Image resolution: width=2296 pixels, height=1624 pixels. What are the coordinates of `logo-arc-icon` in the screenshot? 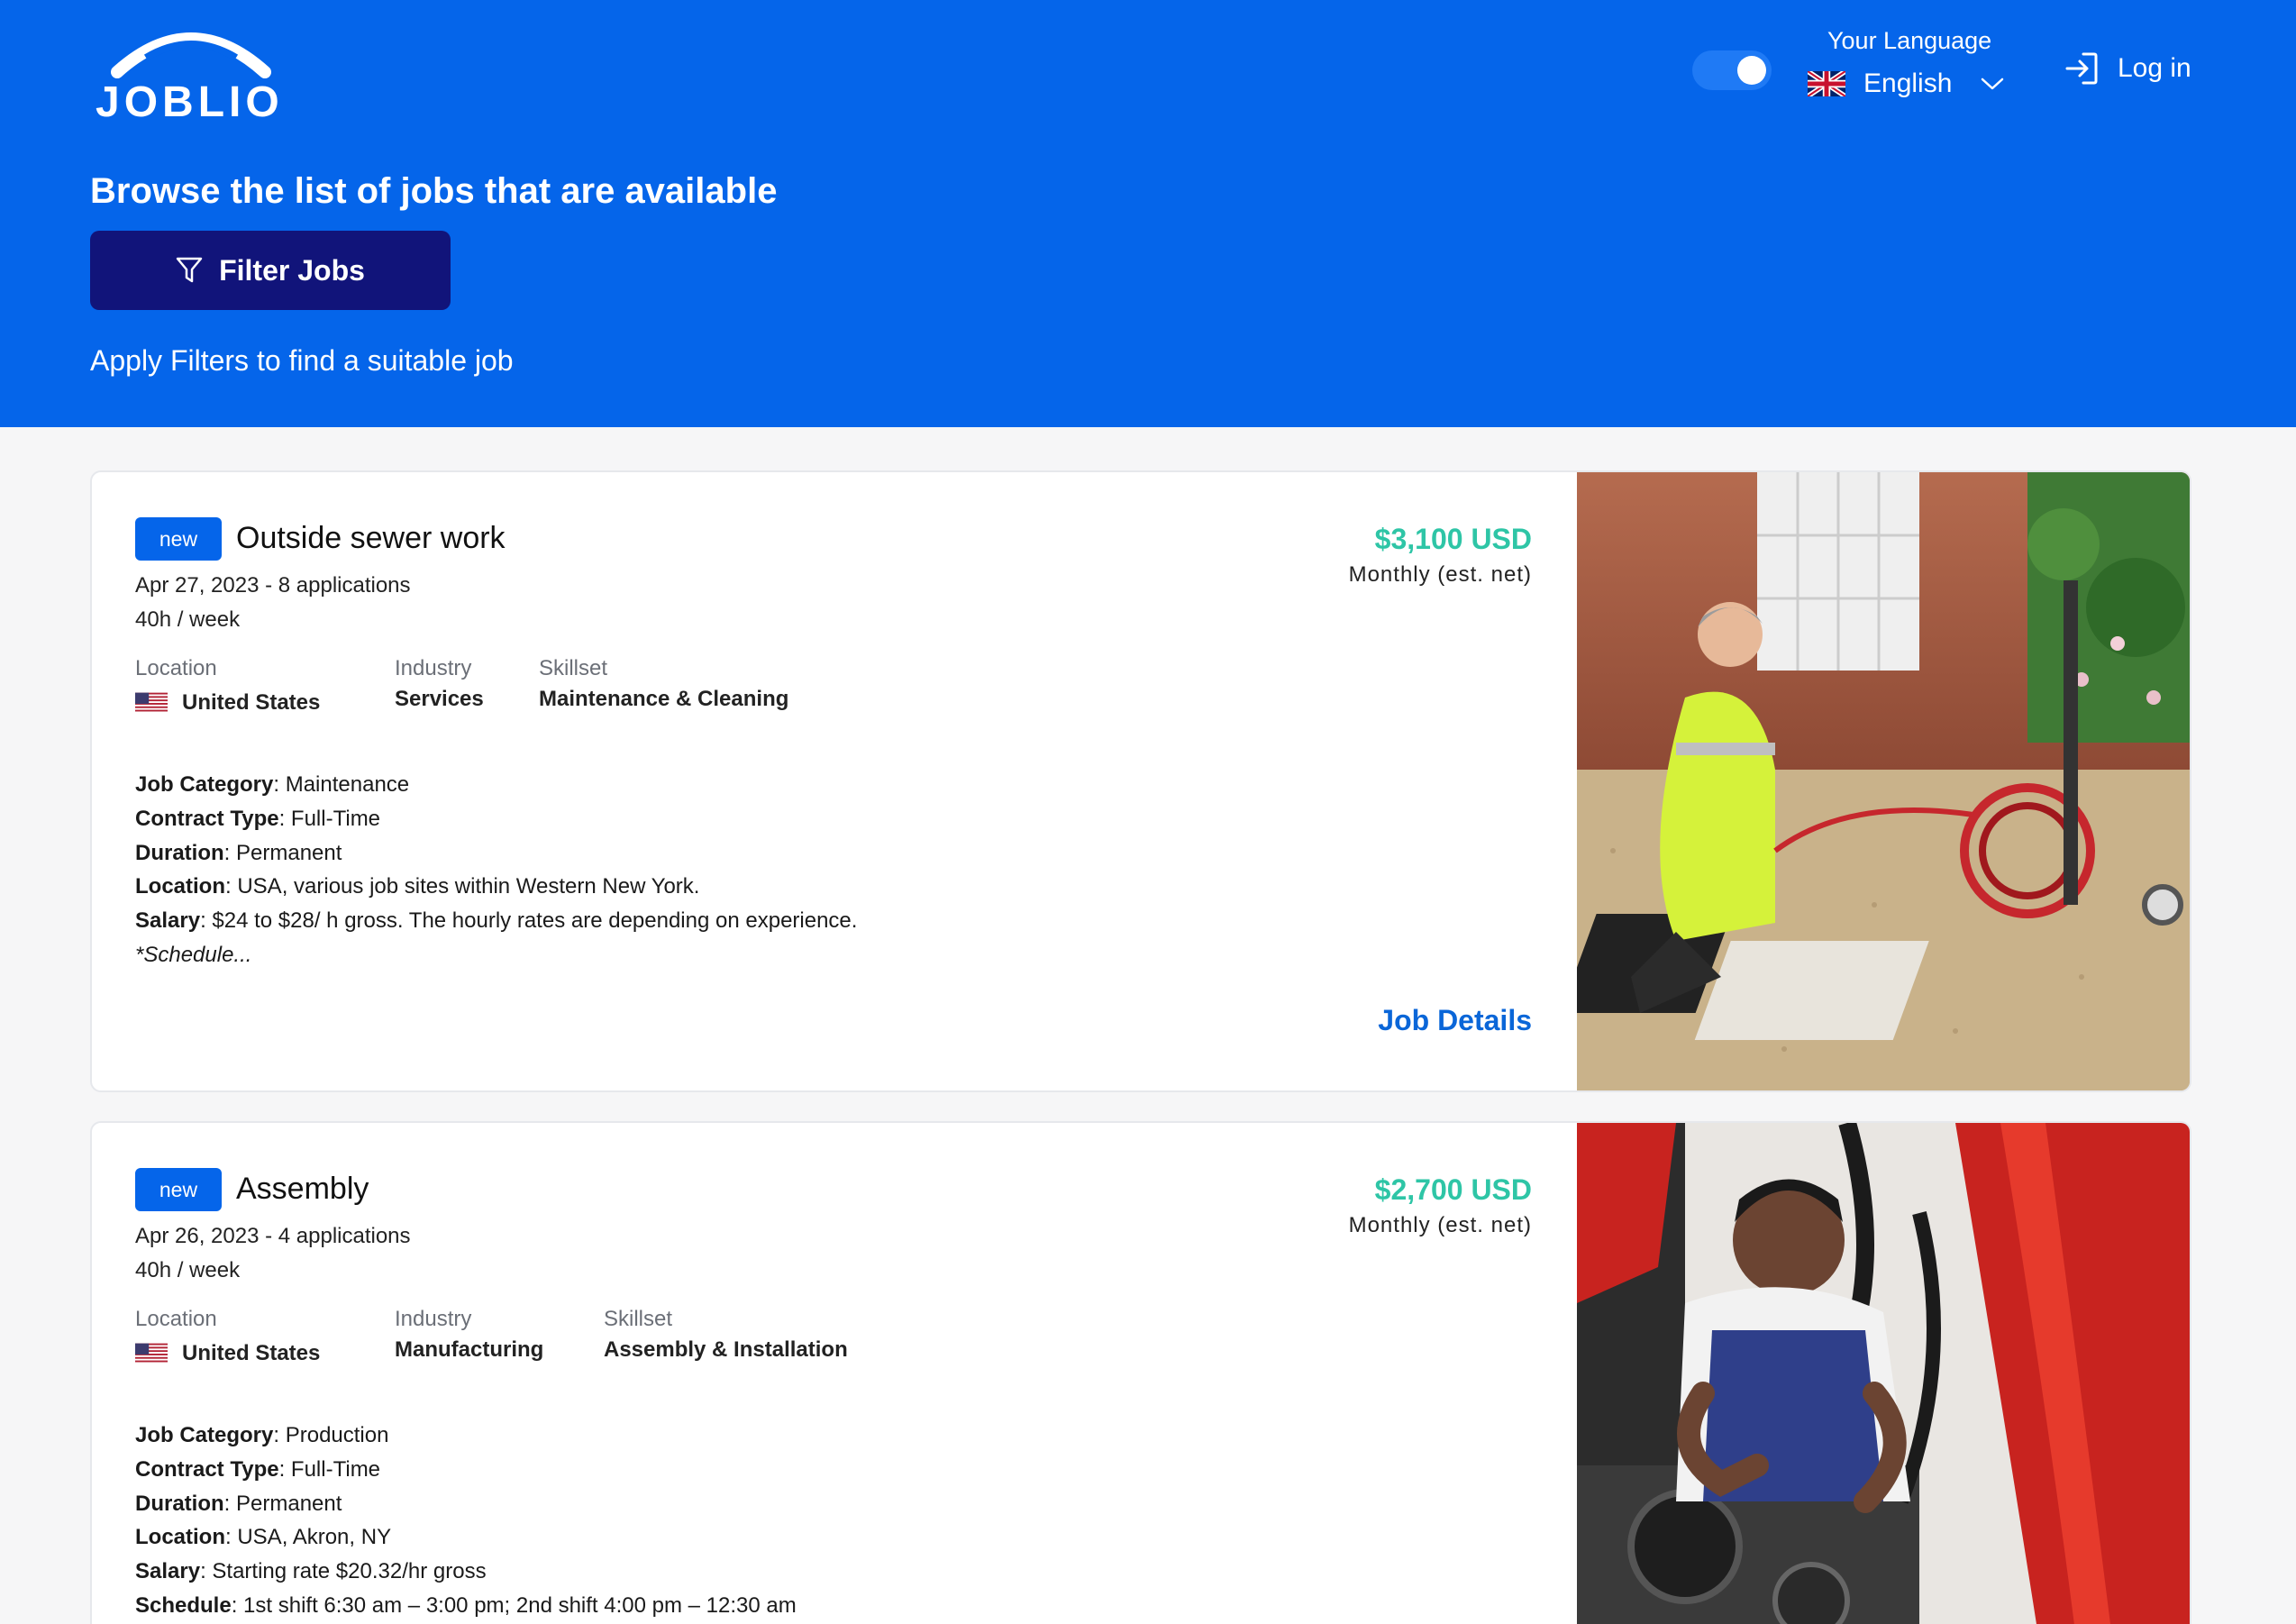 It's located at (191, 55).